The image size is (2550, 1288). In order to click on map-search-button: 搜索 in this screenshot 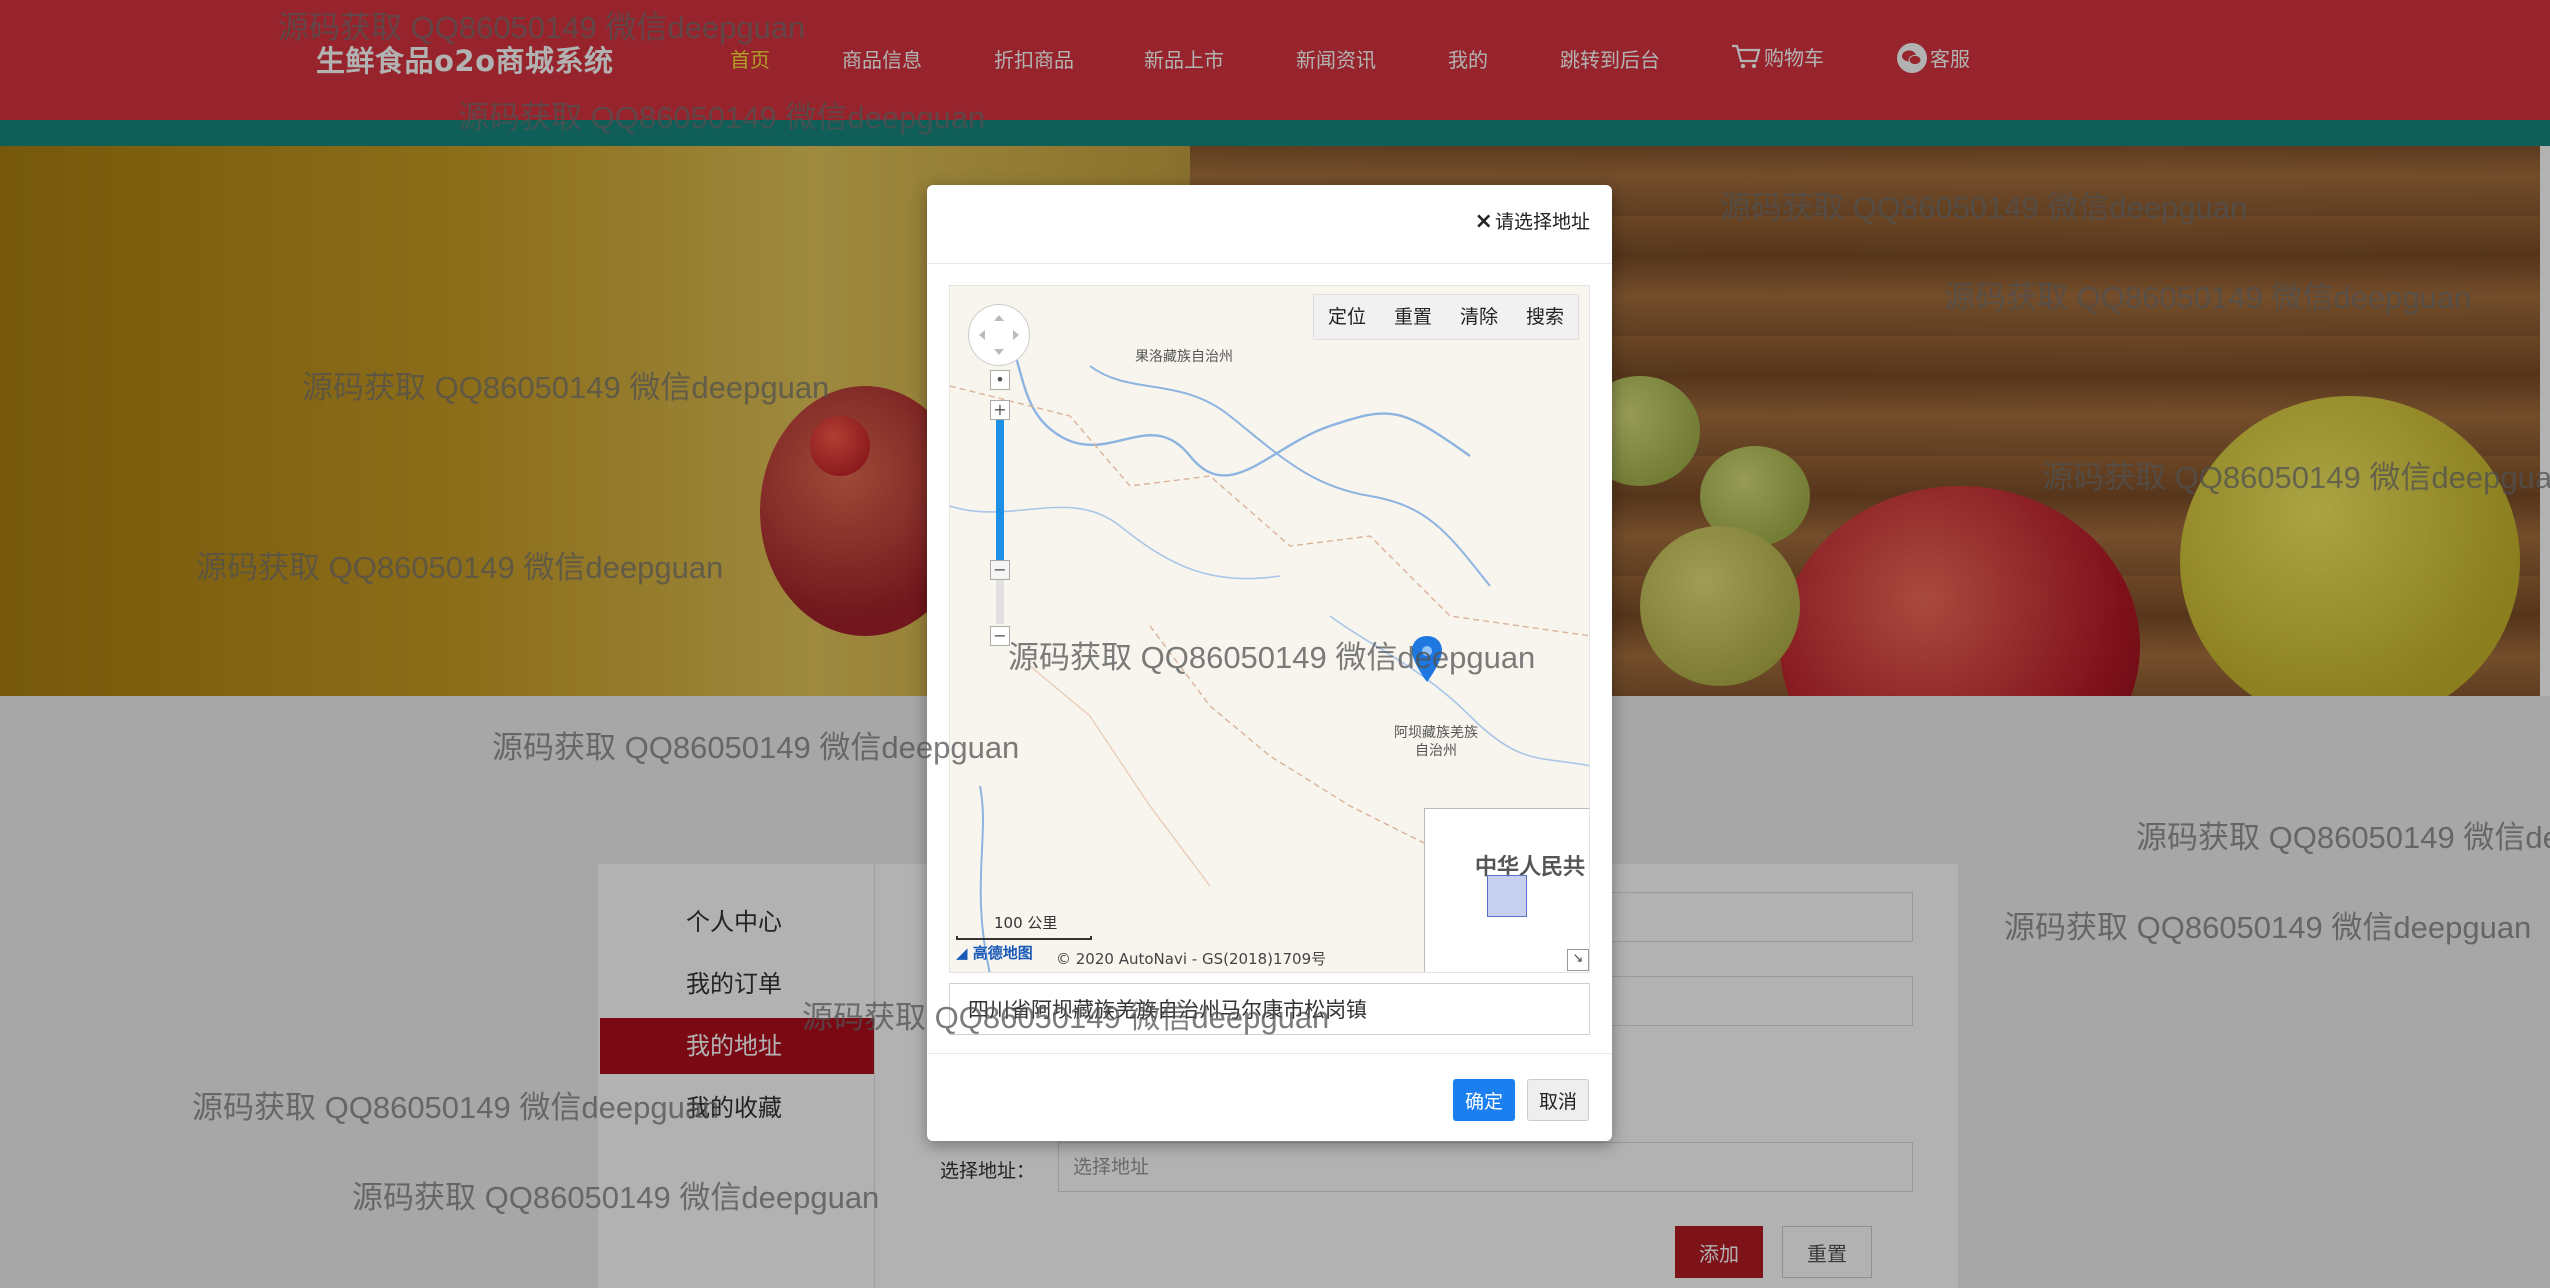, I will do `click(1545, 317)`.